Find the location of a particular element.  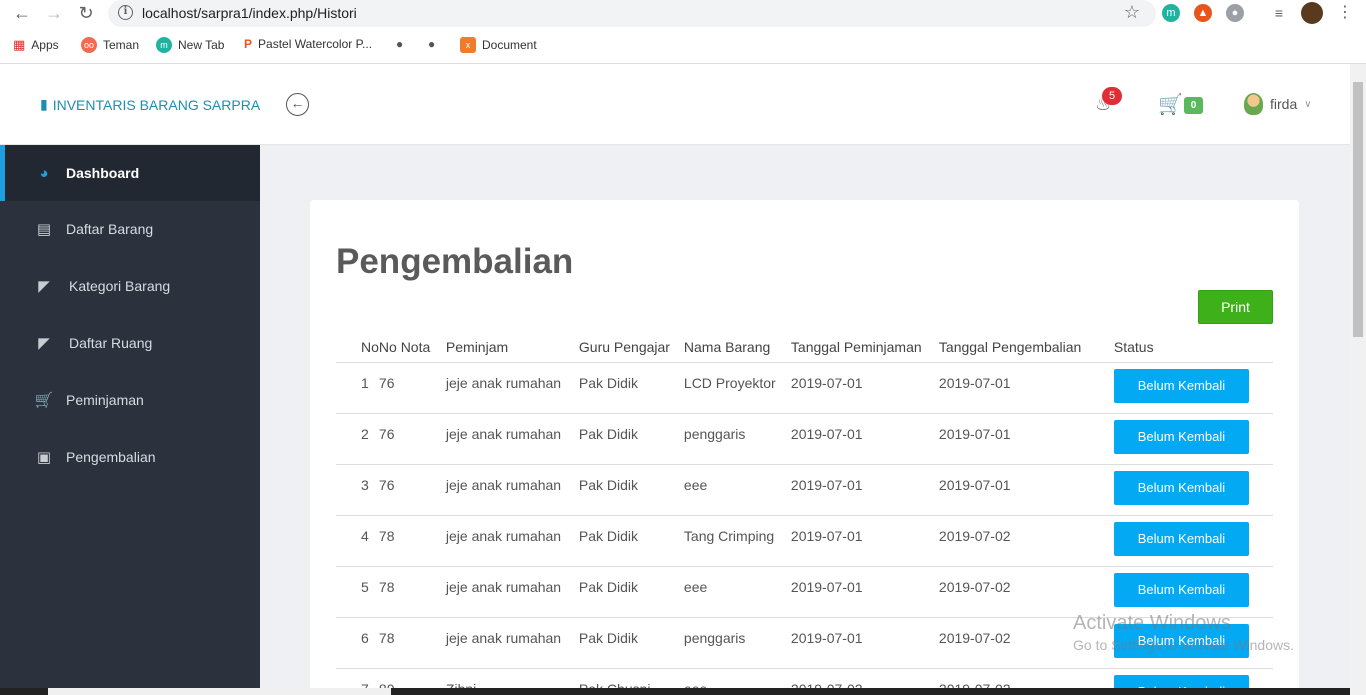

table-cell: 3 is located at coordinates (357, 490).